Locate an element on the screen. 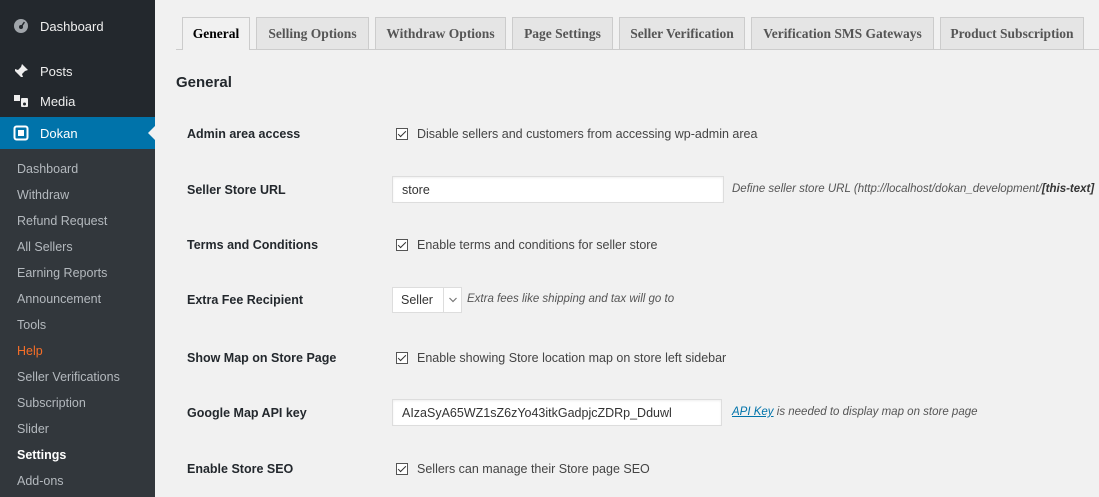 Image resolution: width=1099 pixels, height=497 pixels. submenu-subscription: Subscription is located at coordinates (51, 403).